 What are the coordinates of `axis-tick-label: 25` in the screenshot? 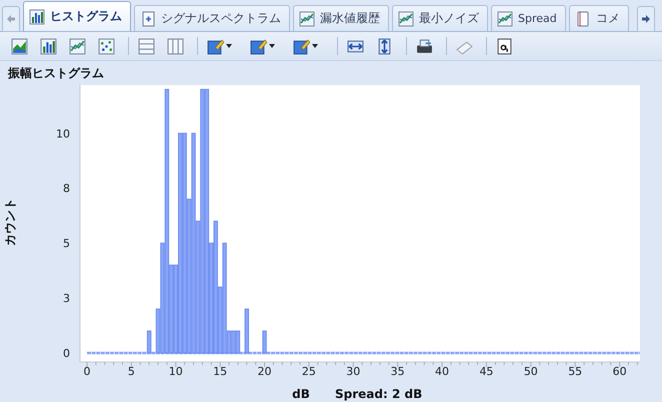 It's located at (309, 371).